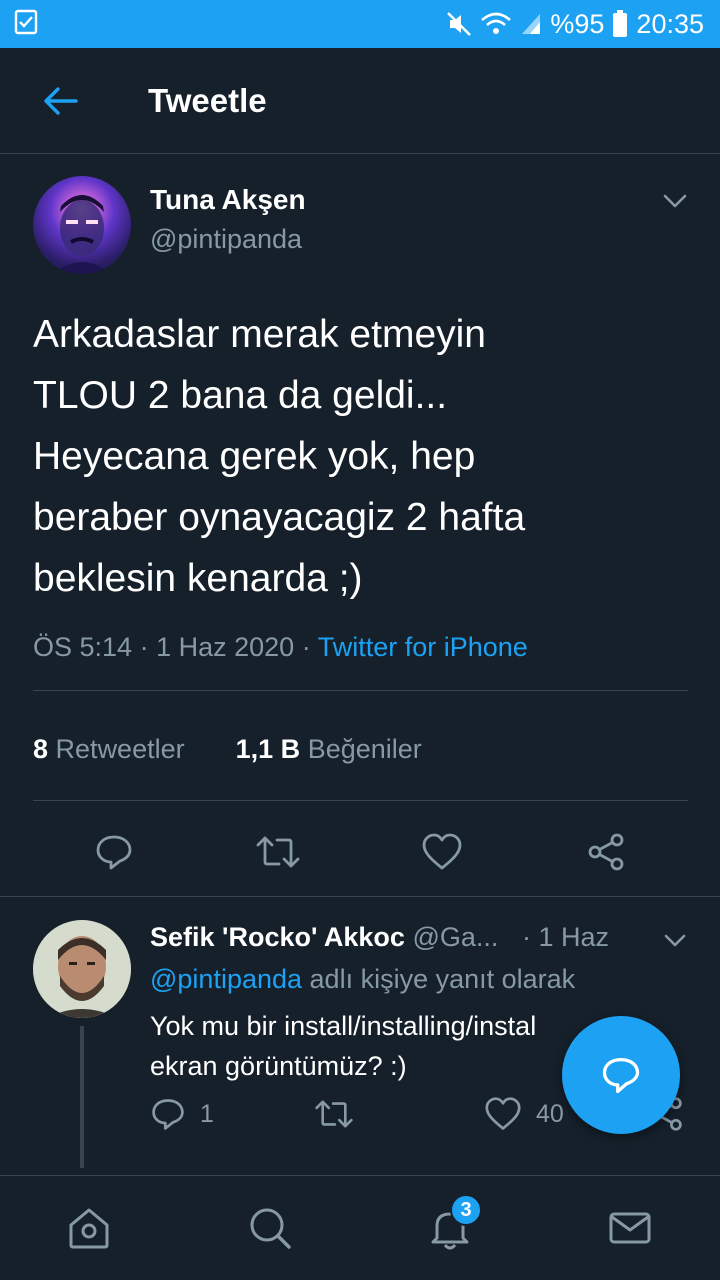  I want to click on tweet-text-line: beraber oynayacagiz 2 hafta, so click(279, 517).